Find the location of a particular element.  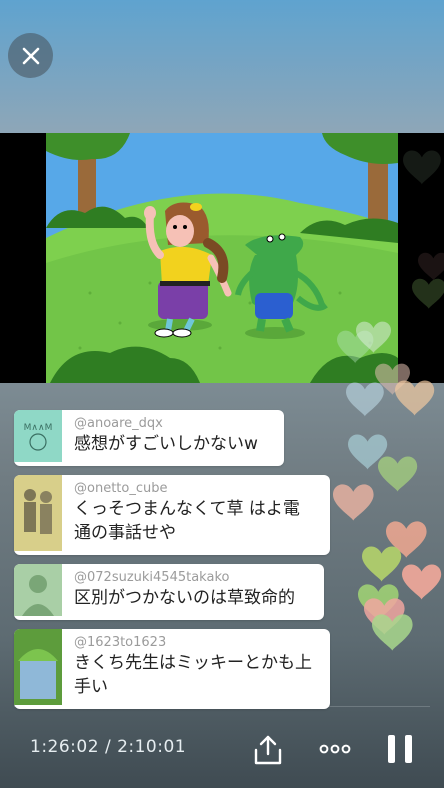

close-button is located at coordinates (30, 55).